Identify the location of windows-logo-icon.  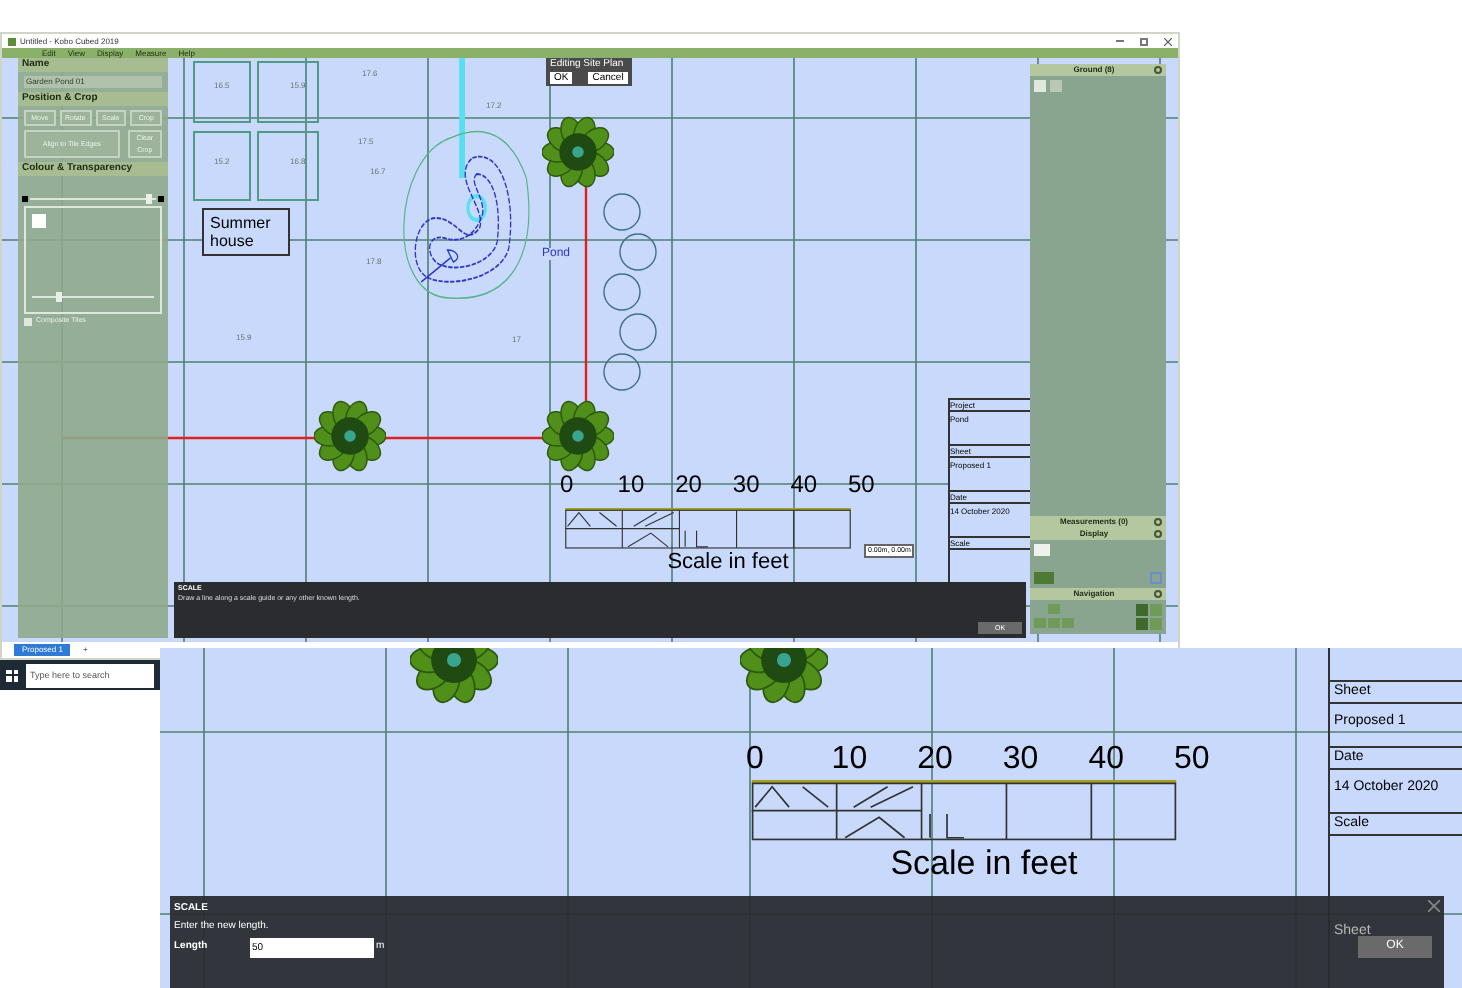
(12, 675).